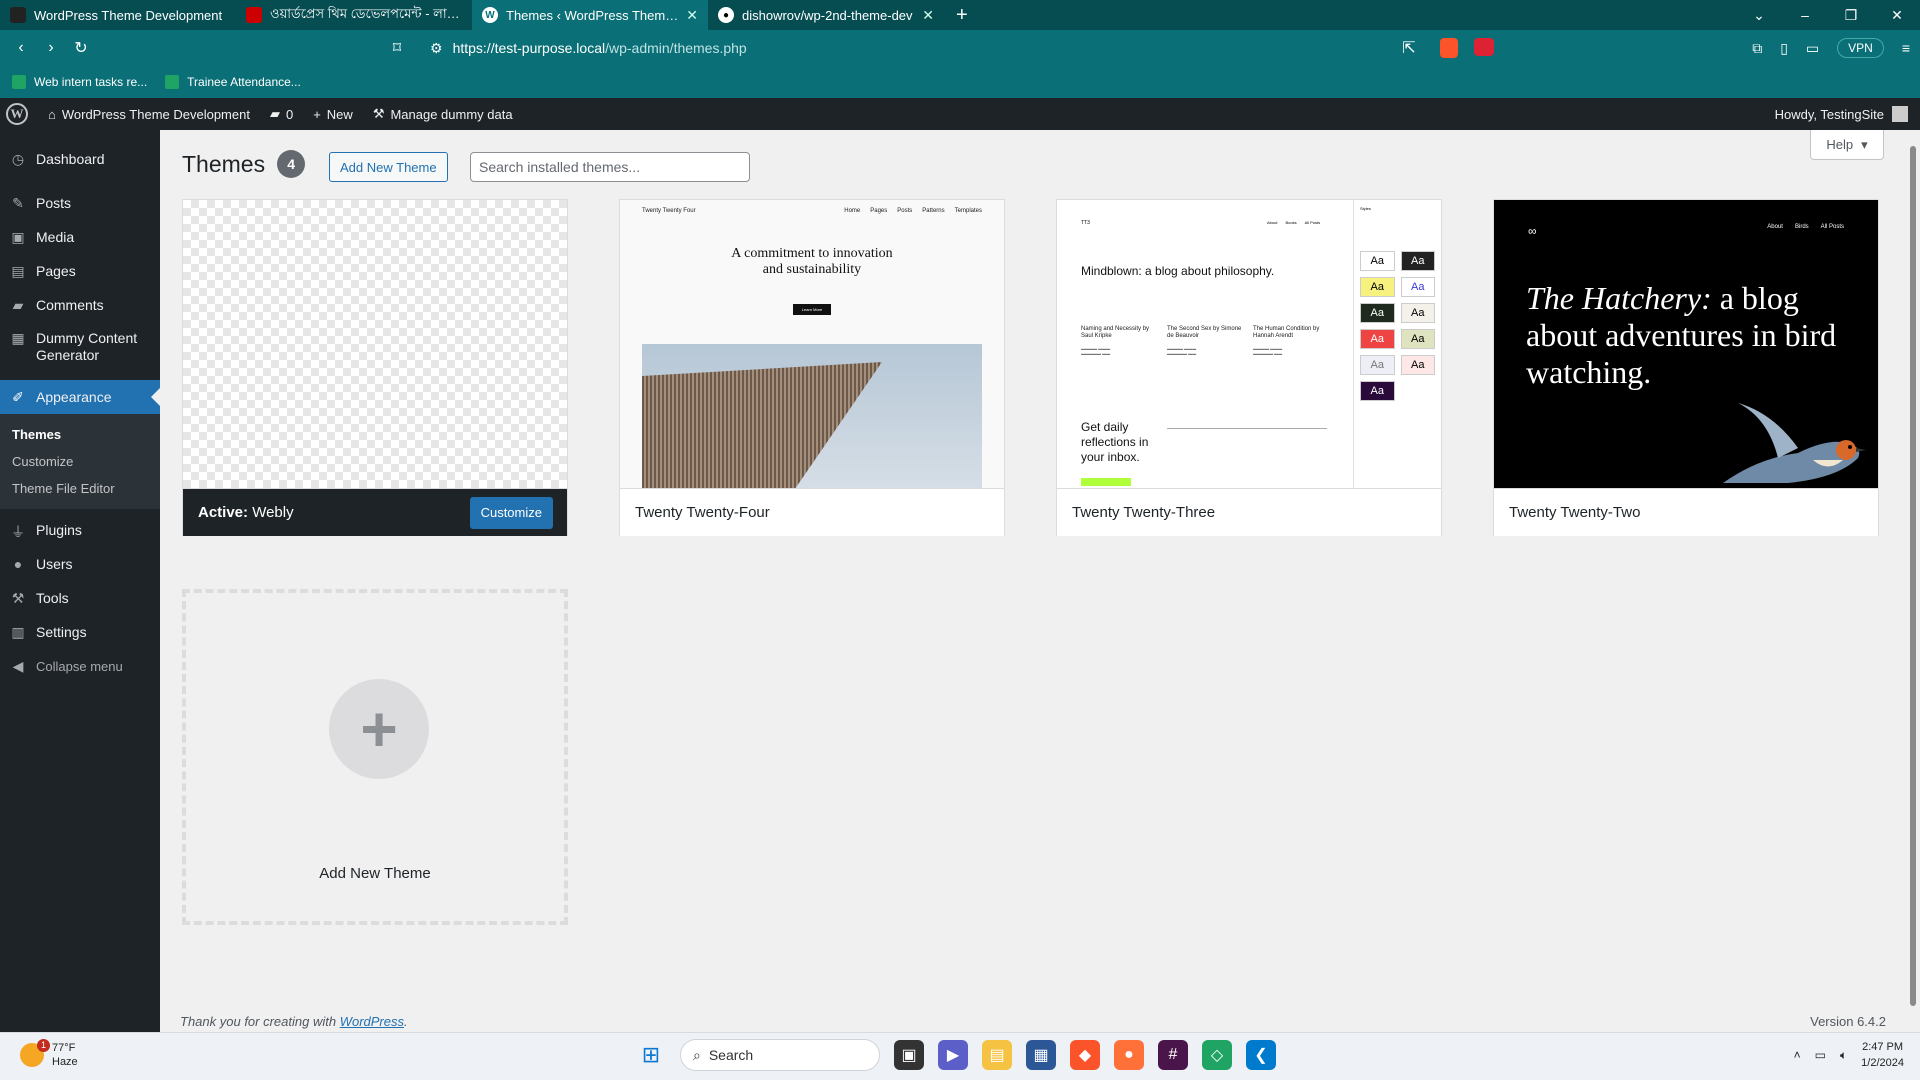 This screenshot has width=1920, height=1080. Describe the element at coordinates (375, 344) in the screenshot. I see `theme-screenshot` at that location.